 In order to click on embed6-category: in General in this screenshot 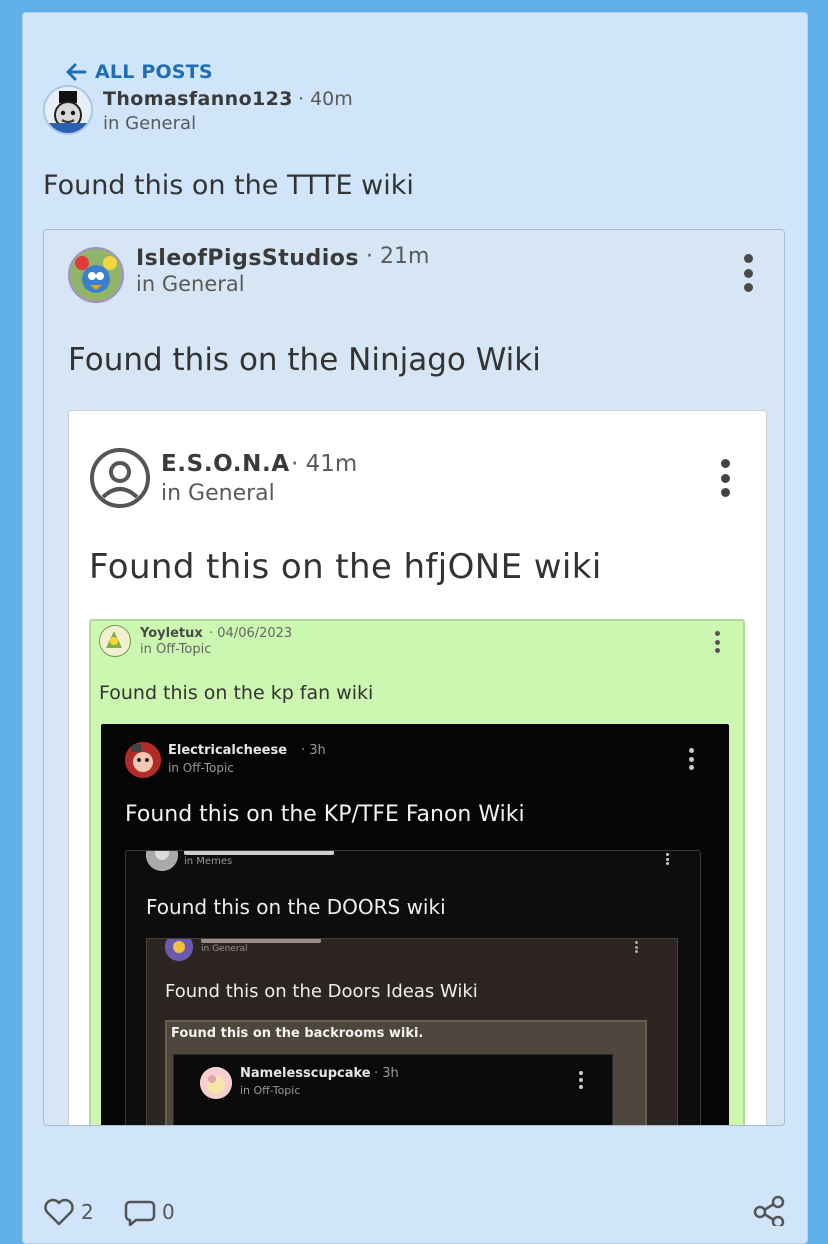, I will do `click(224, 949)`.